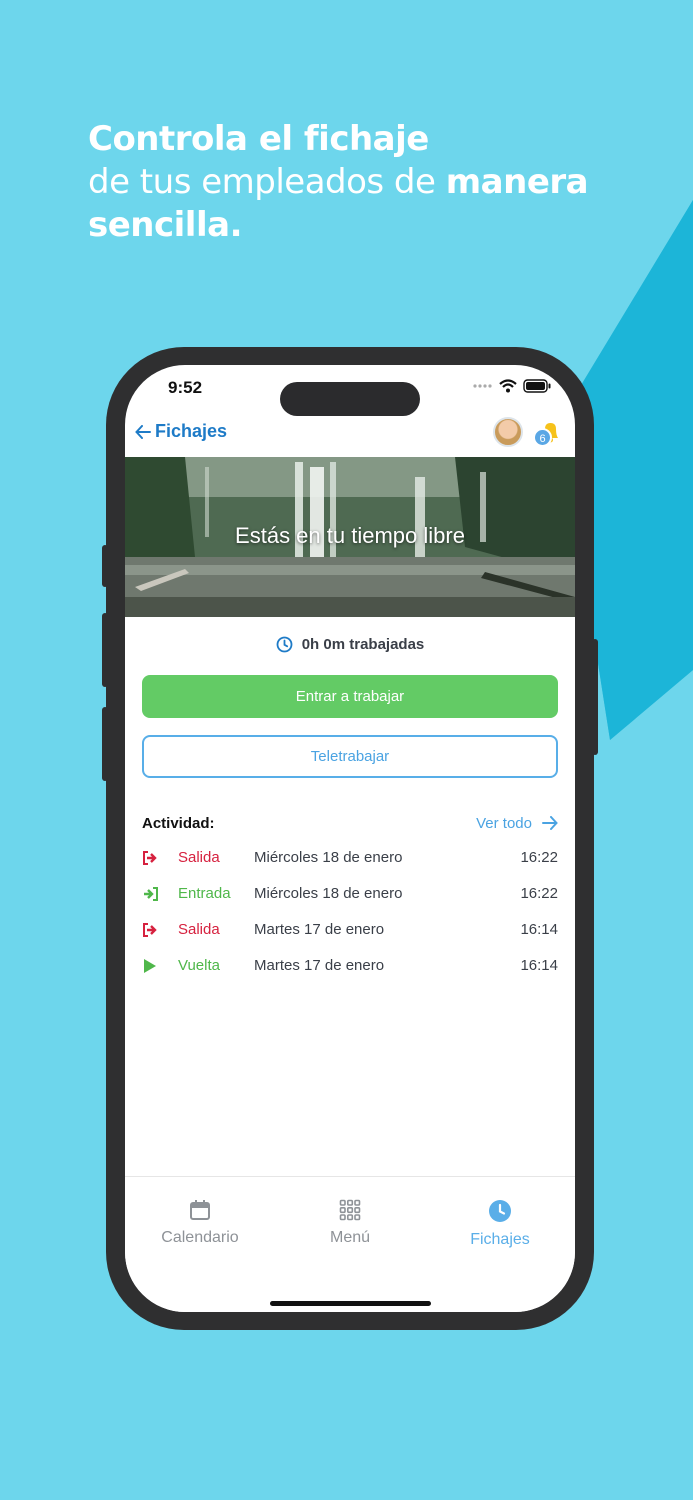 The image size is (693, 1500). Describe the element at coordinates (350, 1210) in the screenshot. I see `grid-icon` at that location.